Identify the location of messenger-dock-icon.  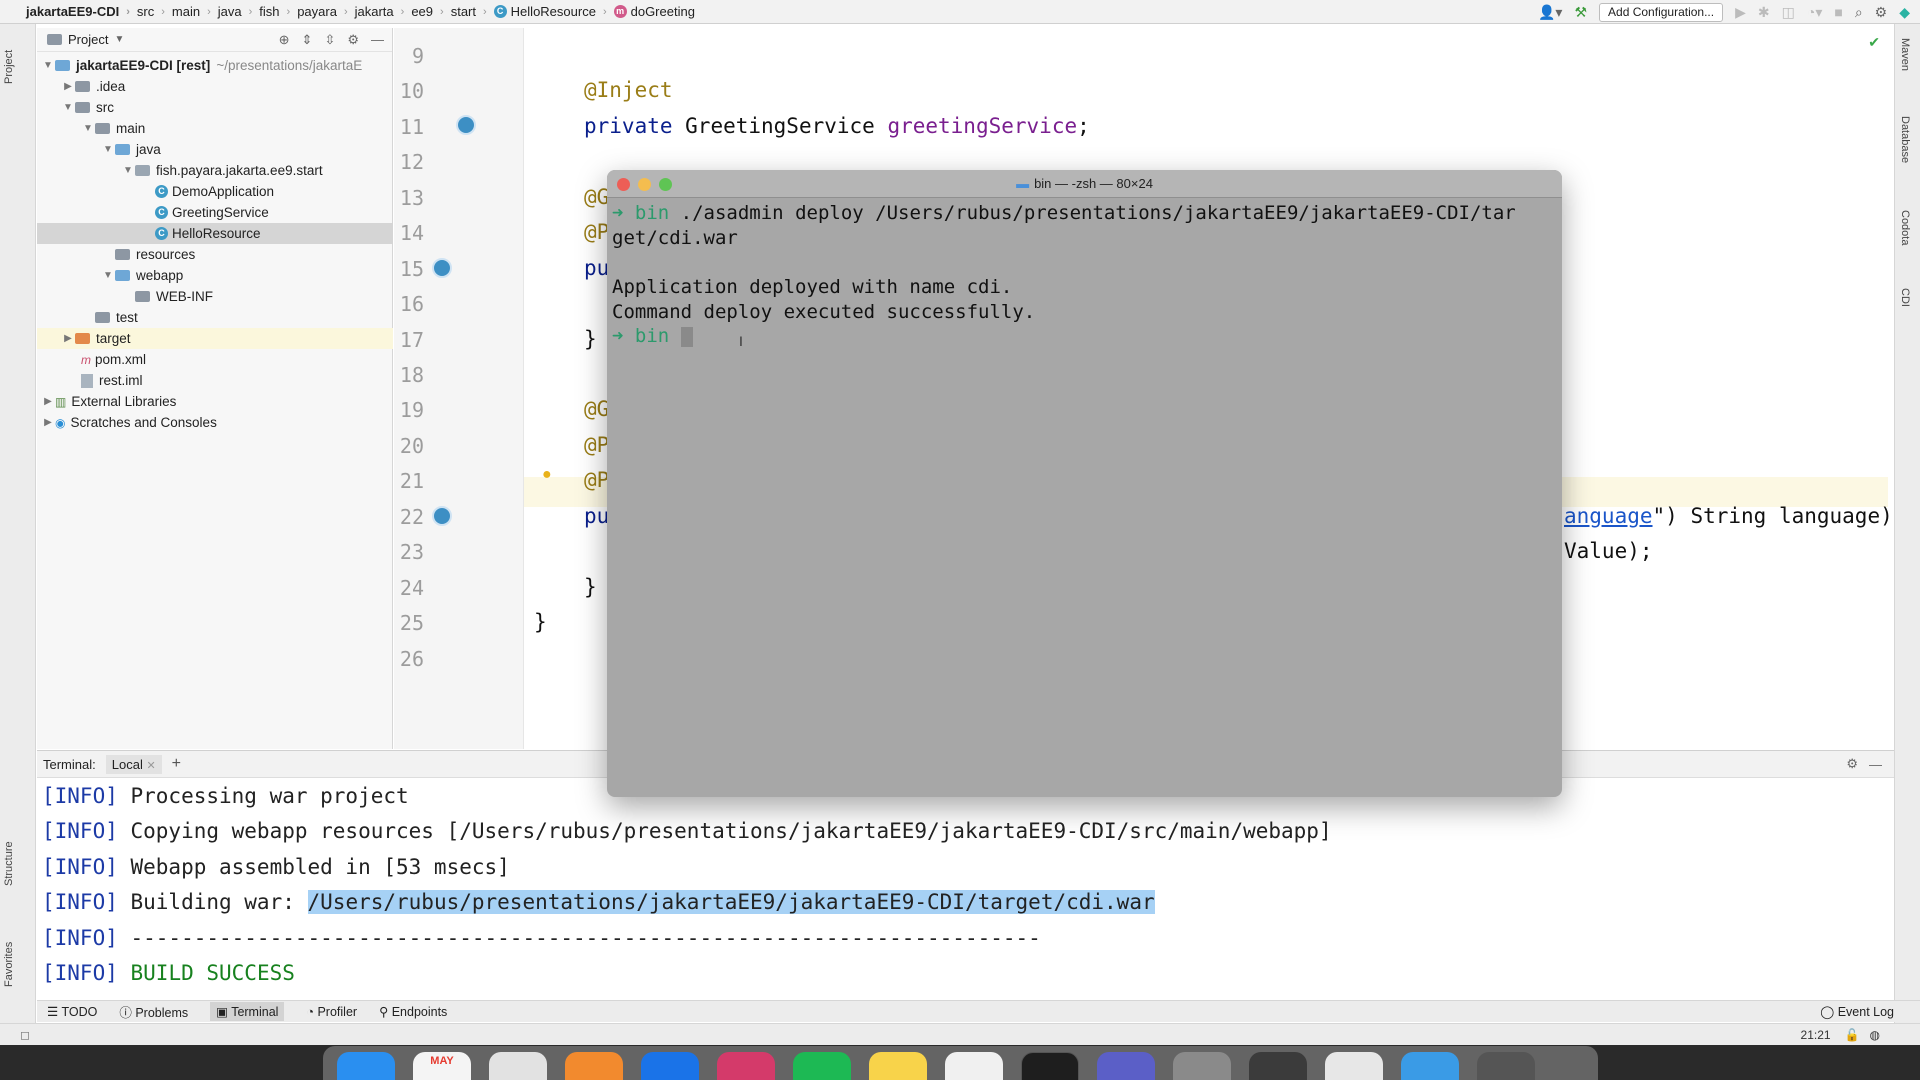
(670, 1066).